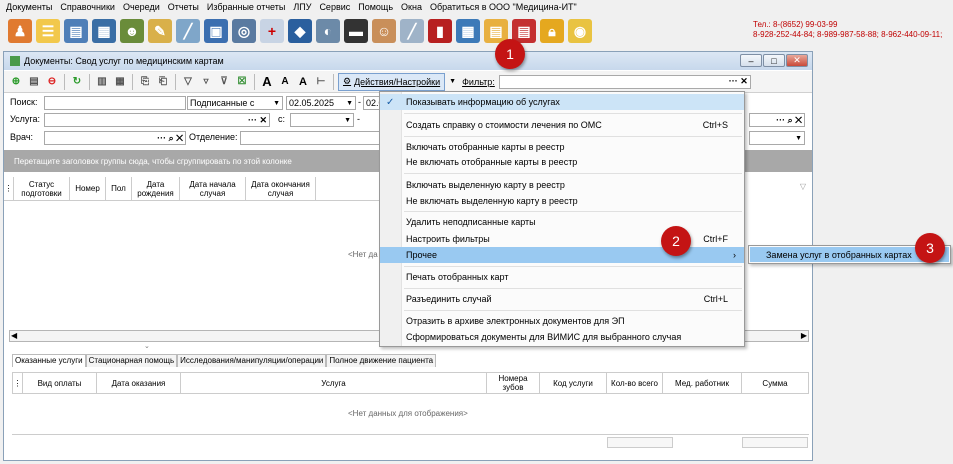  I want to click on menu-windows: Окна, so click(412, 7).